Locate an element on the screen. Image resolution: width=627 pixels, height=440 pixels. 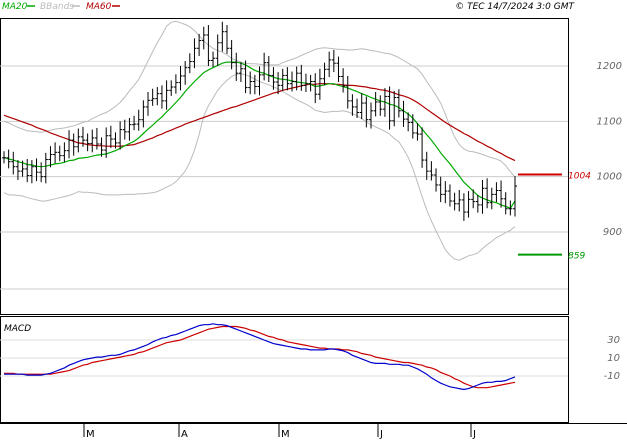
watermark: © TEC 14/7/2024 3:0 GMT is located at coordinates (515, 7).